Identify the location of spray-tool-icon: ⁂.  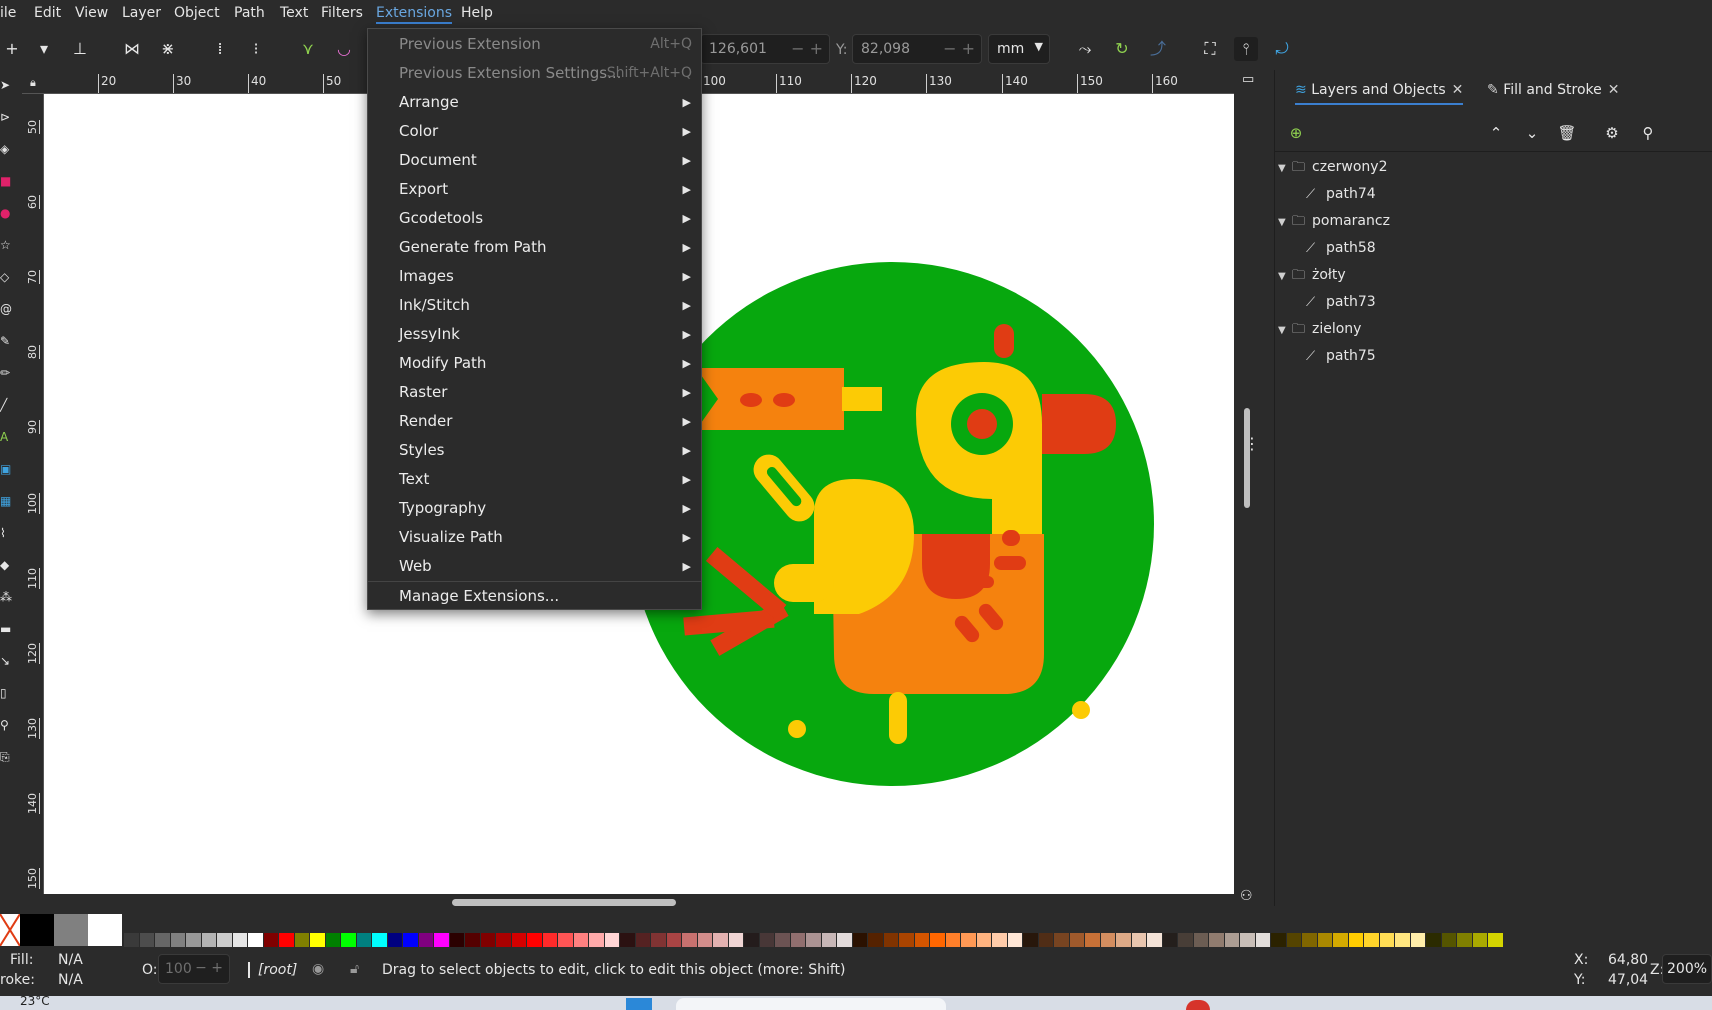
(6, 597).